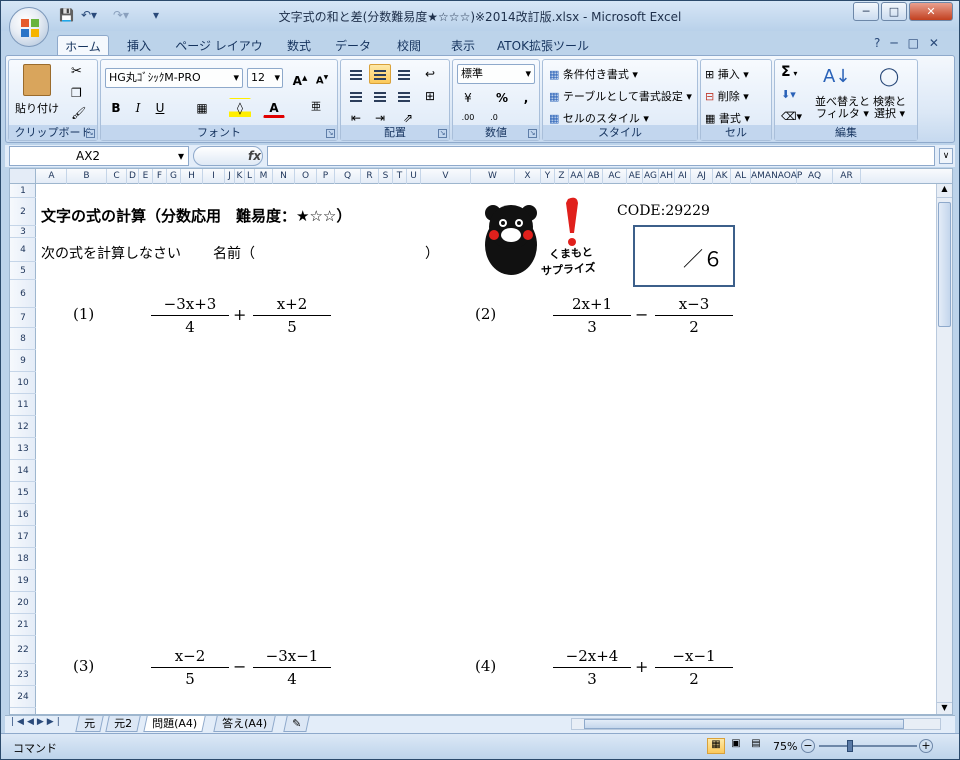 Image resolution: width=960 pixels, height=760 pixels. What do you see at coordinates (409, 45) in the screenshot?
I see `tab-review: 校閲` at bounding box center [409, 45].